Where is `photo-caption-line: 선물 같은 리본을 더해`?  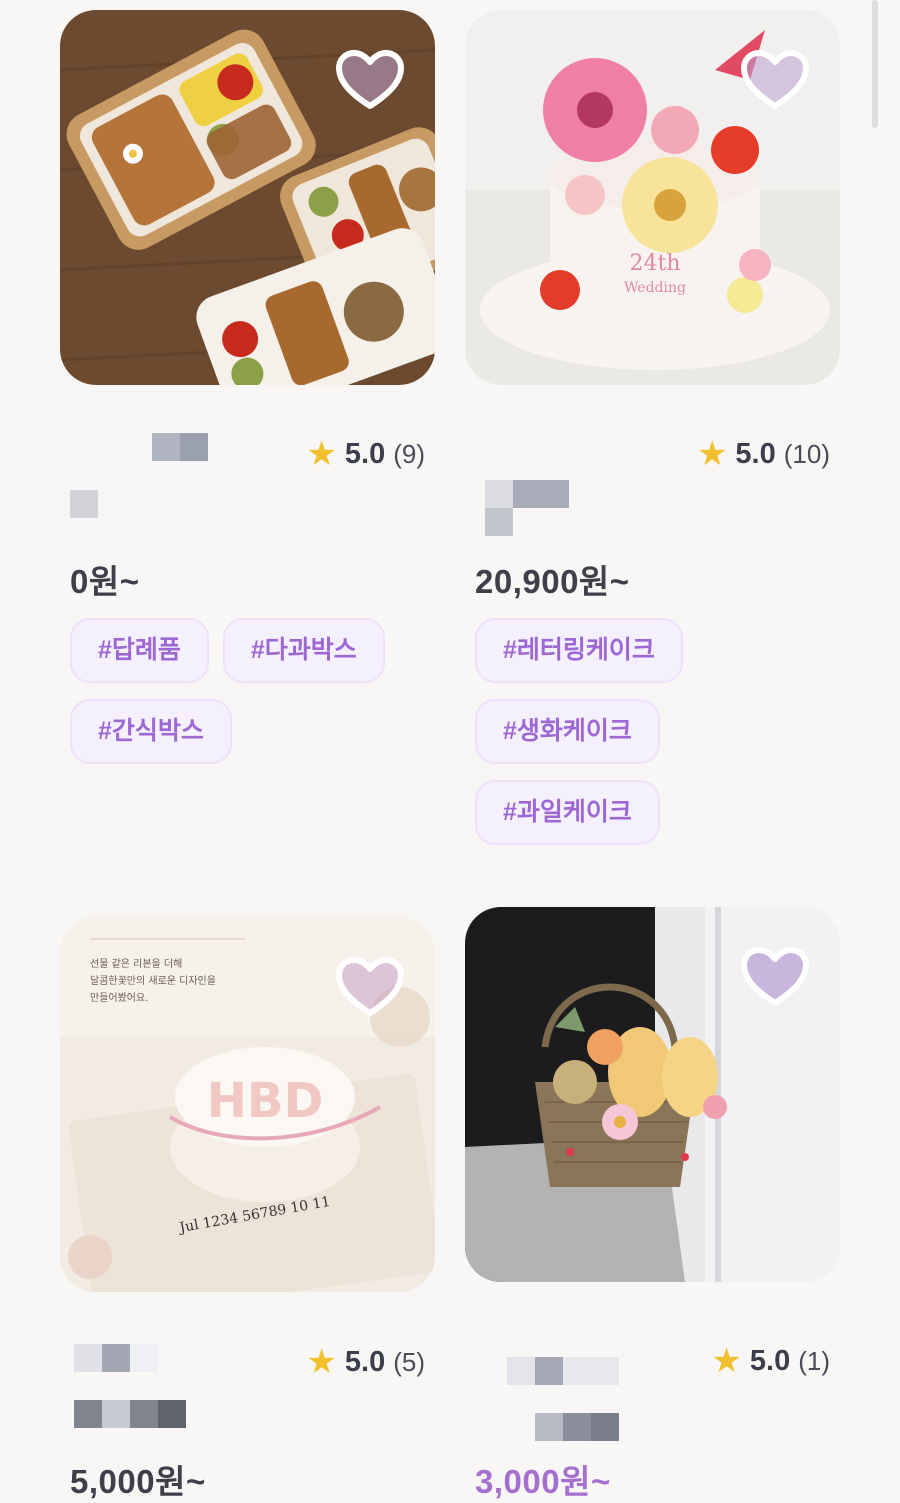
photo-caption-line: 선물 같은 리본을 더해 is located at coordinates (136, 963).